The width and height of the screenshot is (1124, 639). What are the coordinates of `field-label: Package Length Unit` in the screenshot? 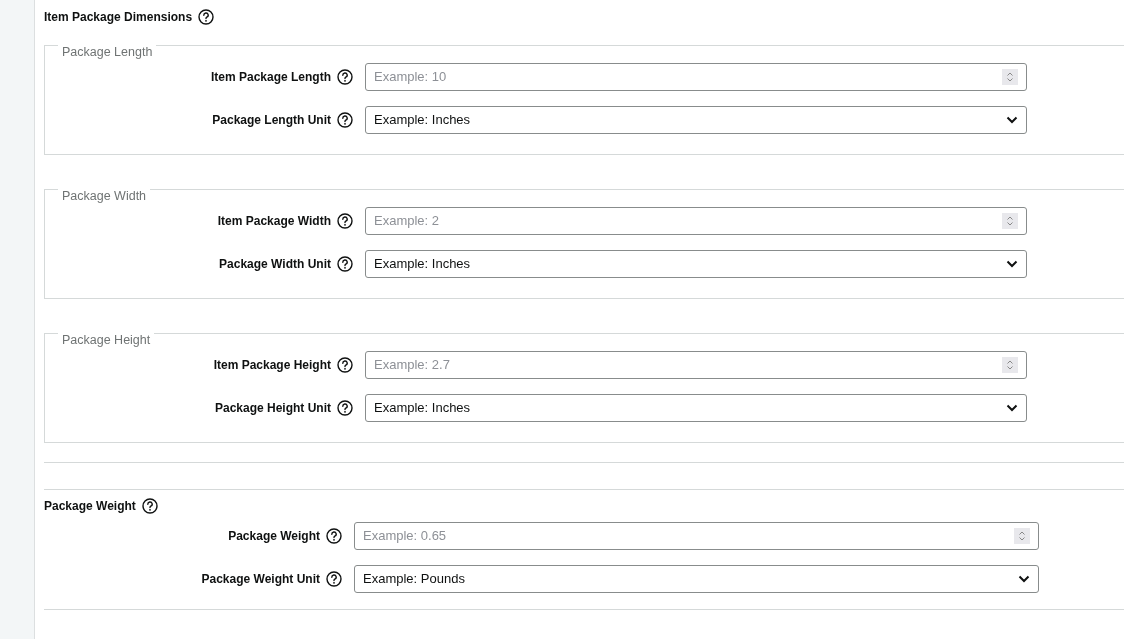 It's located at (271, 120).